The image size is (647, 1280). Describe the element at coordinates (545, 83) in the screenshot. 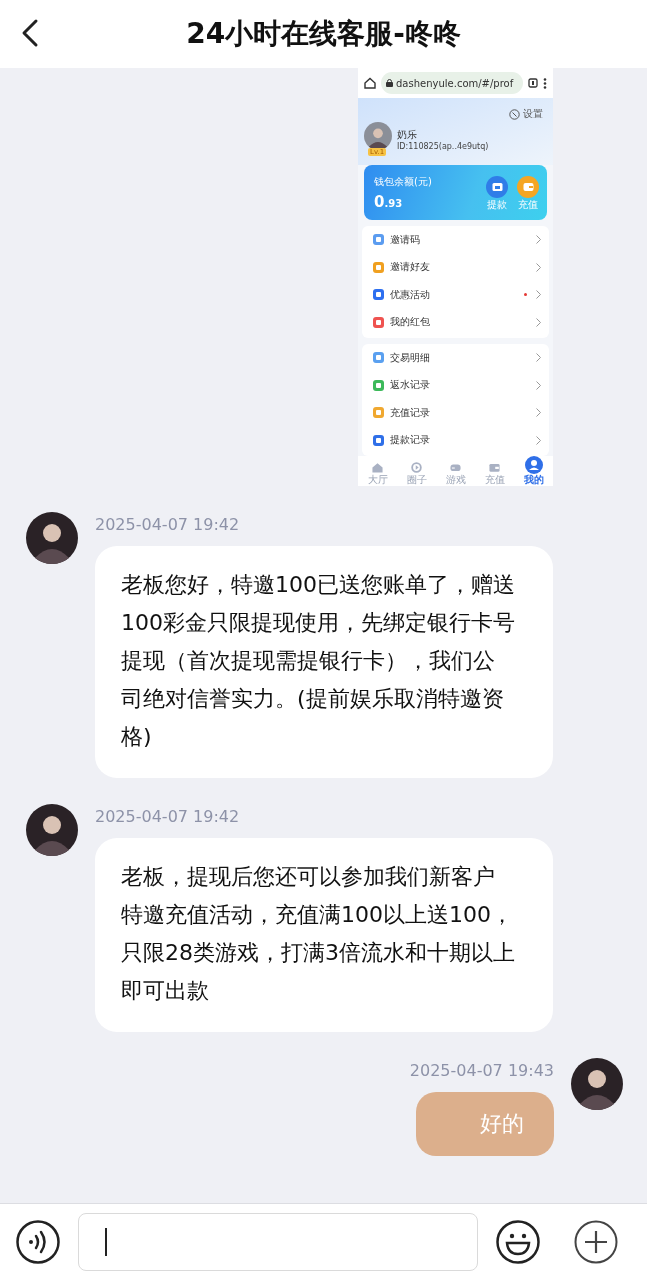

I see `more-icon` at that location.